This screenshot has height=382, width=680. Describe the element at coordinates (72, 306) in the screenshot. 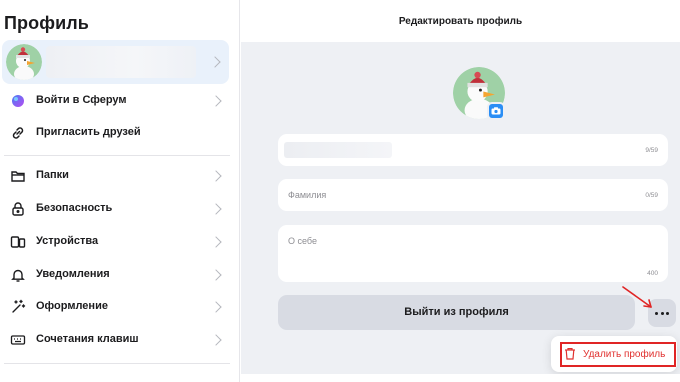

I see `sidebar-item-label: Оформление` at that location.